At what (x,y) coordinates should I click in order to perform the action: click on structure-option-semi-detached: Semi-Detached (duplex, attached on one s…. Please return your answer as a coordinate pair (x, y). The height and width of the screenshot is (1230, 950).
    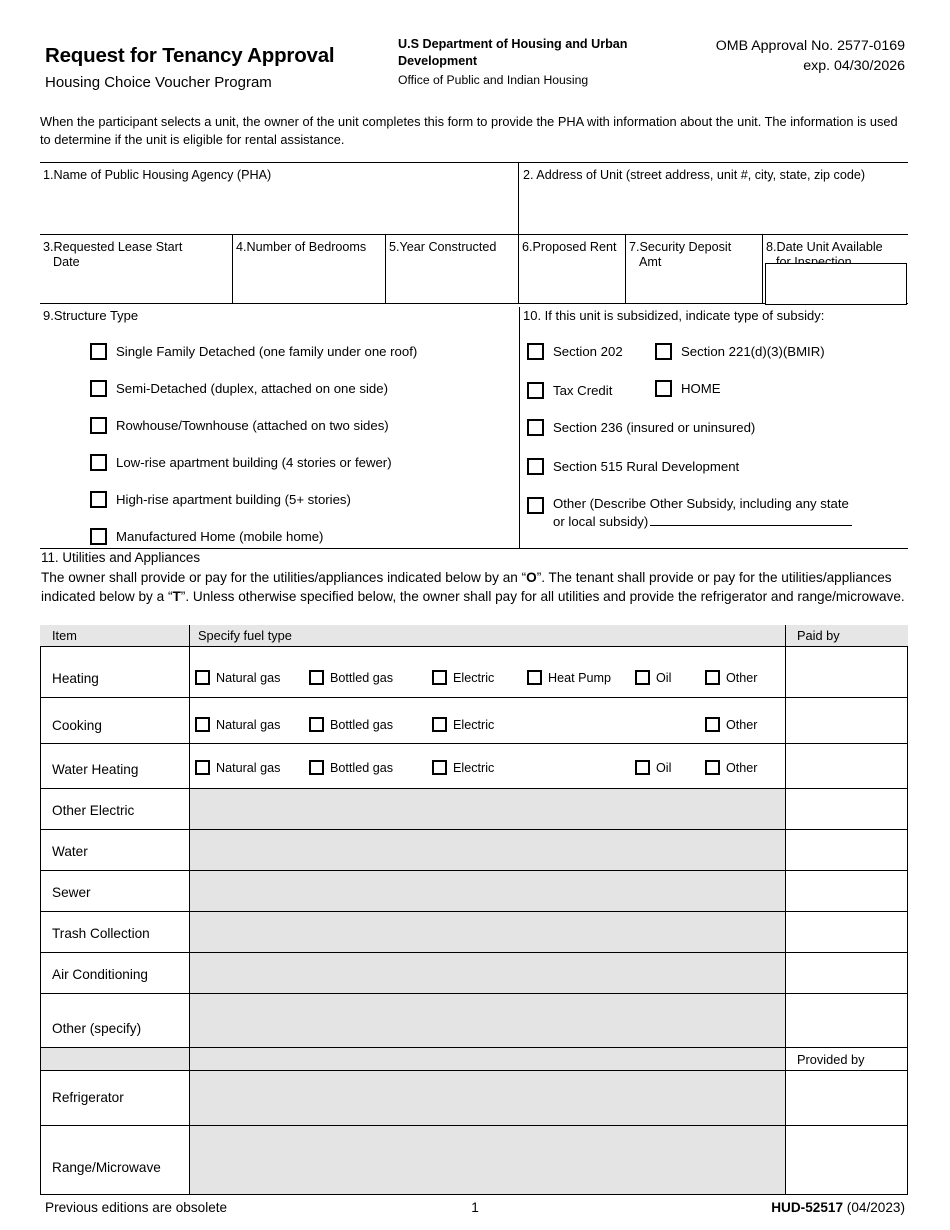
    Looking at the image, I should click on (239, 388).